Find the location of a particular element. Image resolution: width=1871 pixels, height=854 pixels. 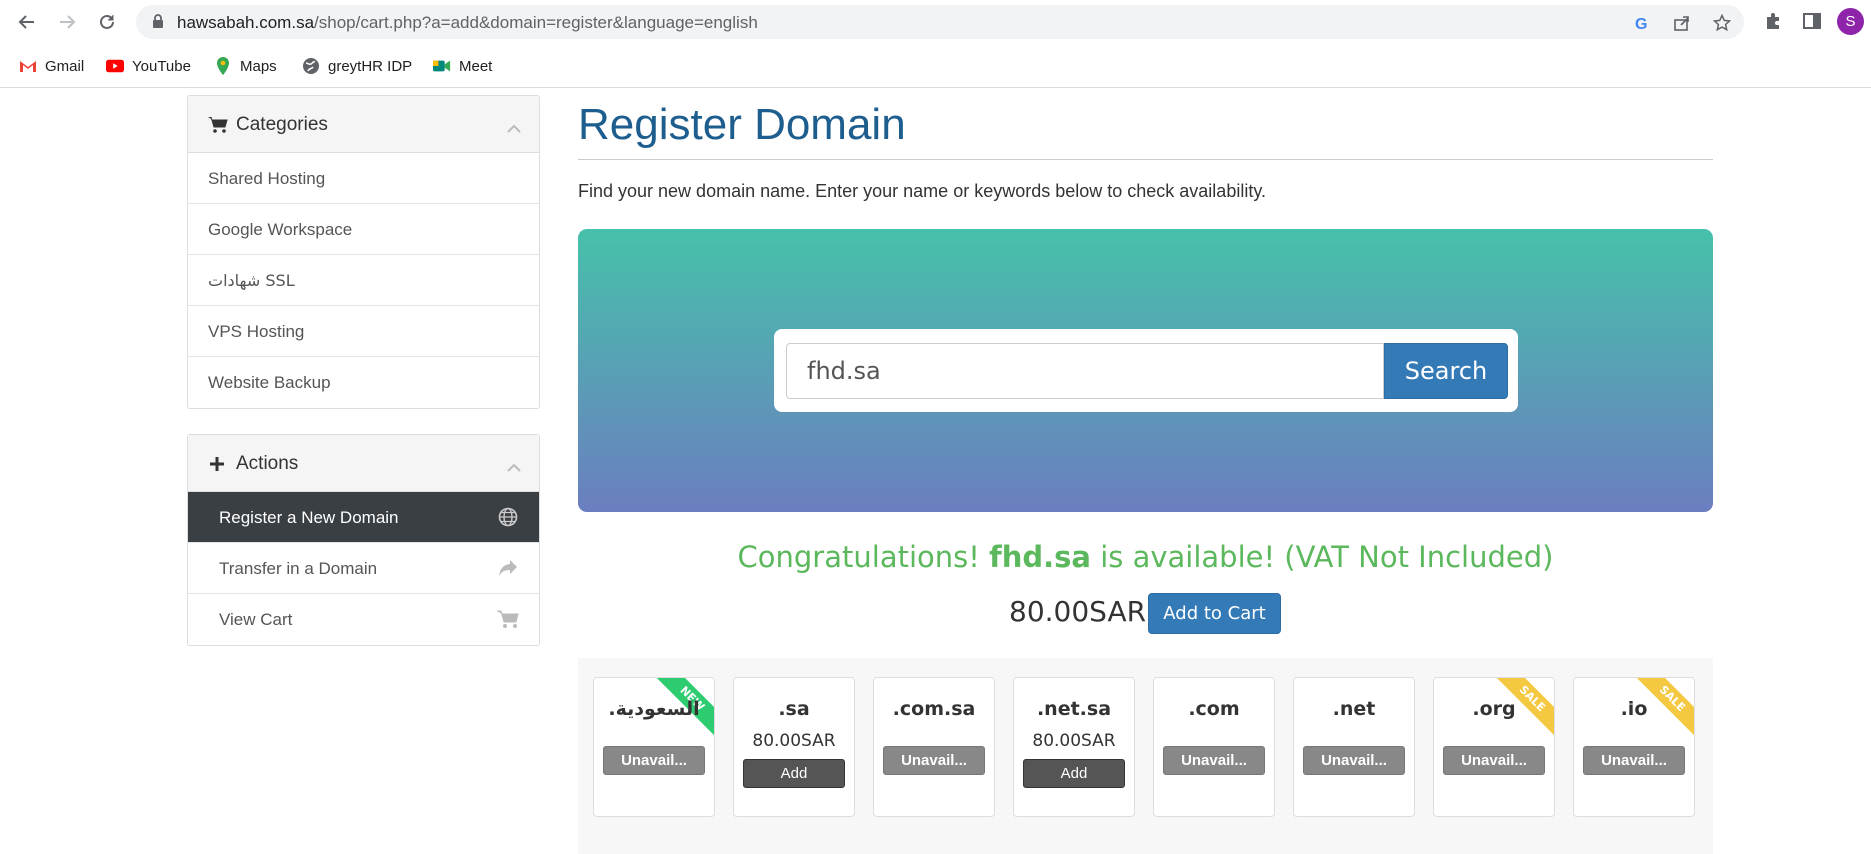

bookmark-label: Maps is located at coordinates (258, 66).